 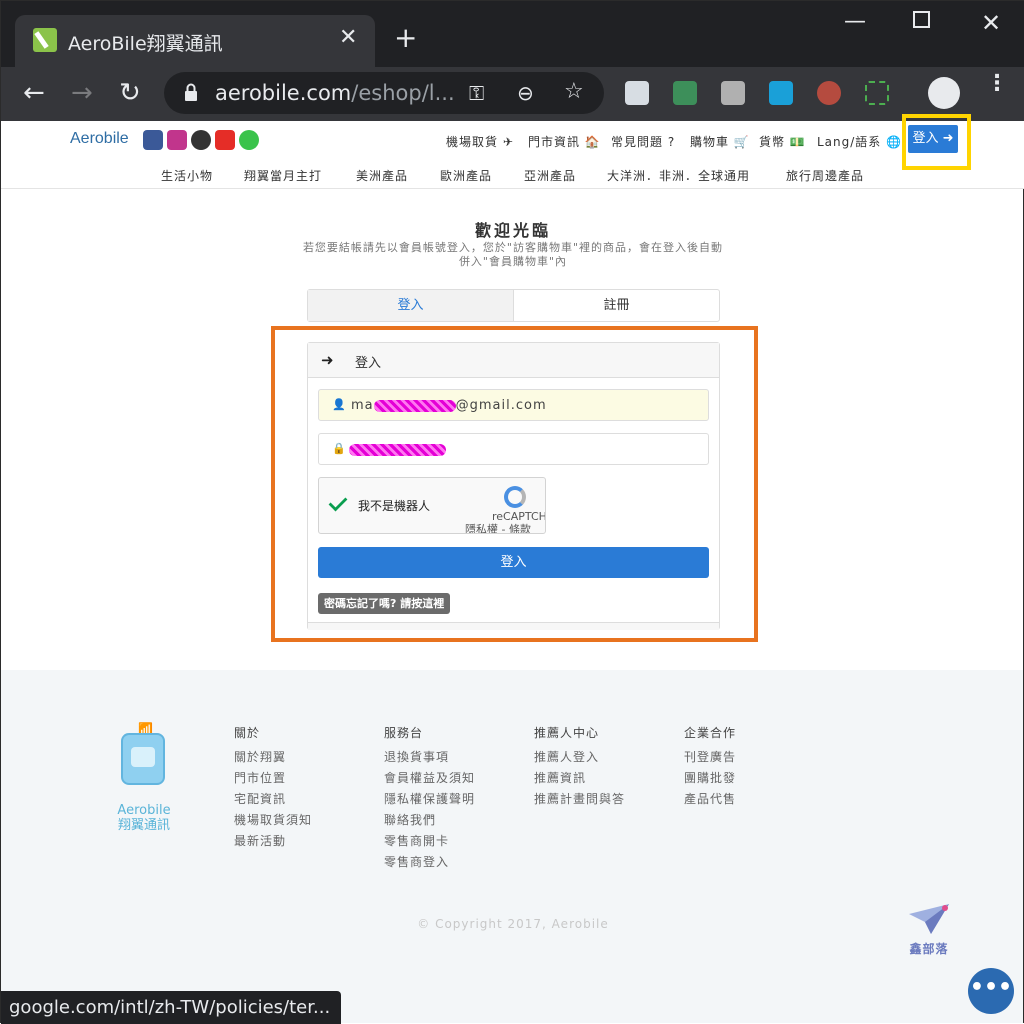 I want to click on extension-notes-icon, so click(x=637, y=93).